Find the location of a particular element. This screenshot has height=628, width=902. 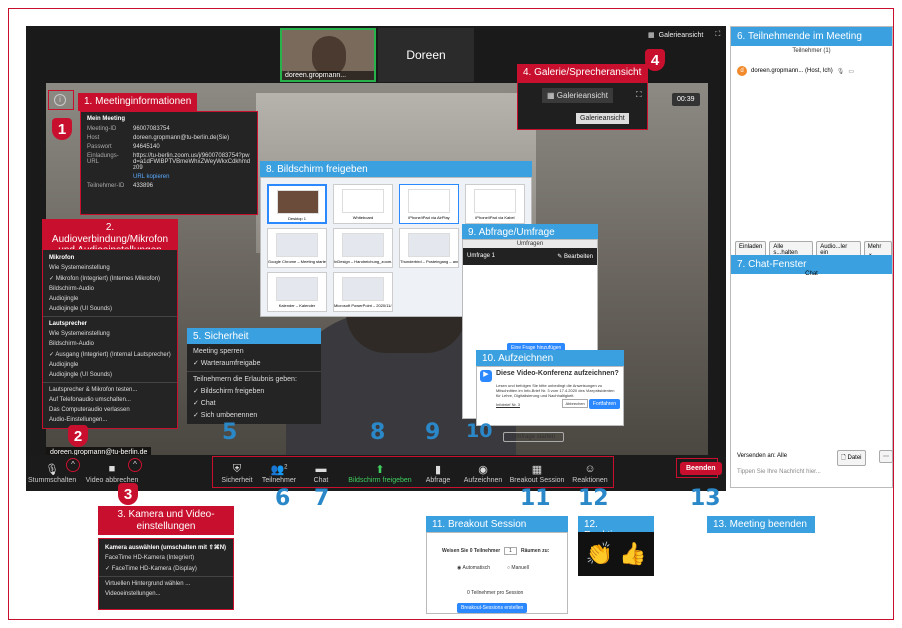

number-6: 6 is located at coordinates (283, 498).